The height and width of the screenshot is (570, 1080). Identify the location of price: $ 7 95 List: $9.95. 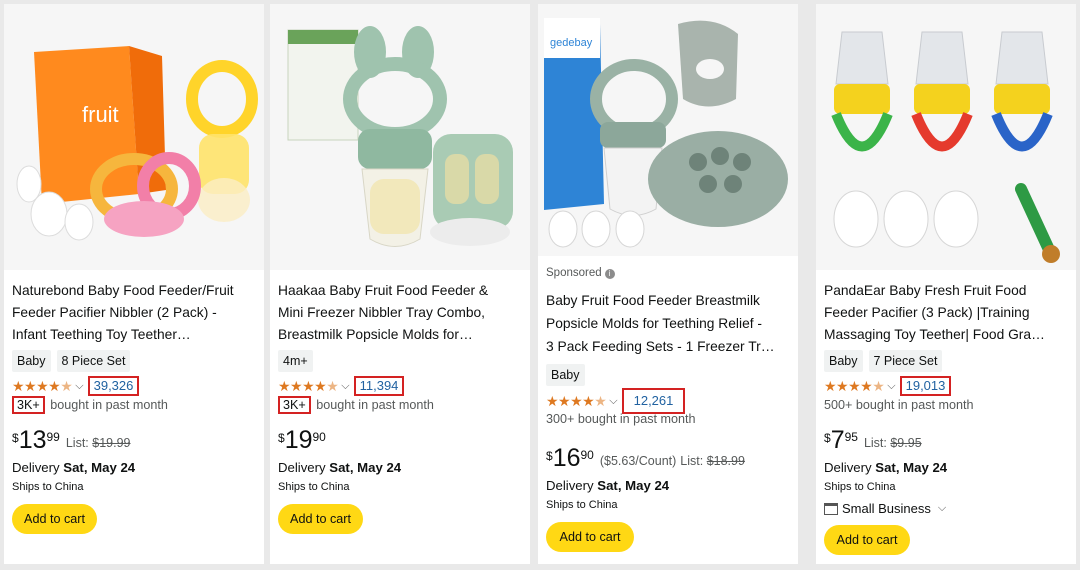
(873, 440).